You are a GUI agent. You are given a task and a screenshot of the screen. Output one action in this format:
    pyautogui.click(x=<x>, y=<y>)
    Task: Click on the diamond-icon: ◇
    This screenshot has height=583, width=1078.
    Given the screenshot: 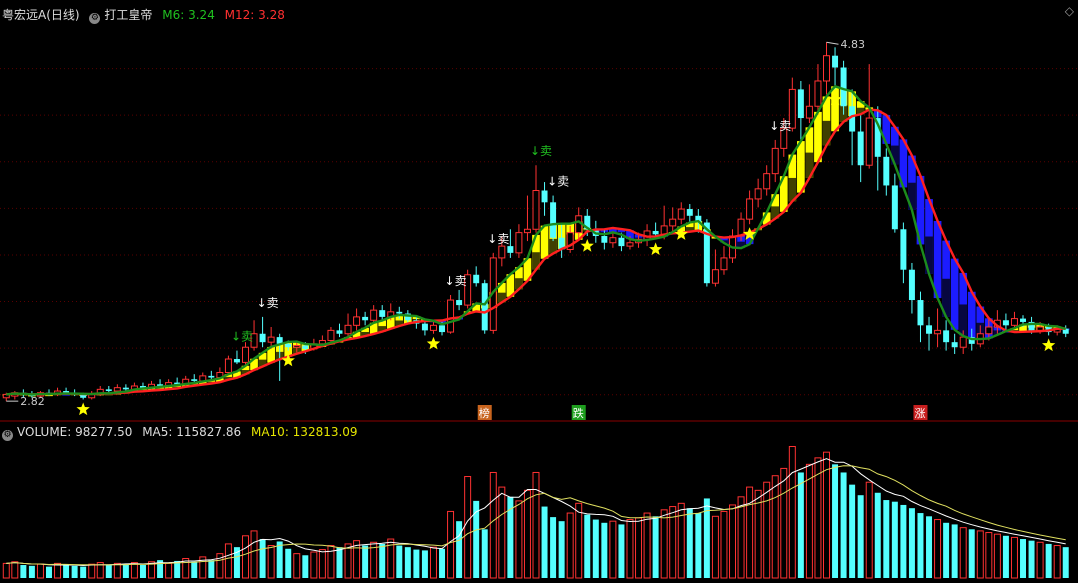 What is the action you would take?
    pyautogui.click(x=1069, y=11)
    